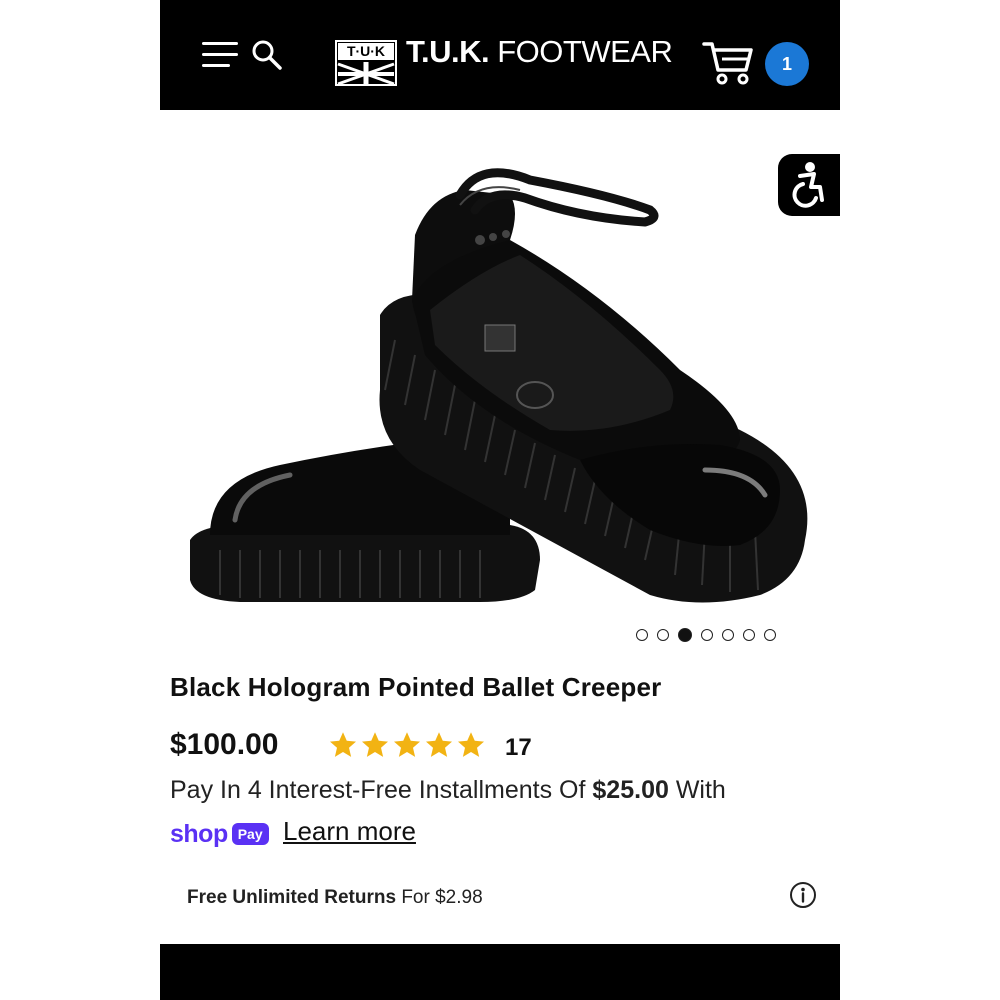 The image size is (1000, 1000). Describe the element at coordinates (220, 56) in the screenshot. I see `hamburger-icon` at that location.